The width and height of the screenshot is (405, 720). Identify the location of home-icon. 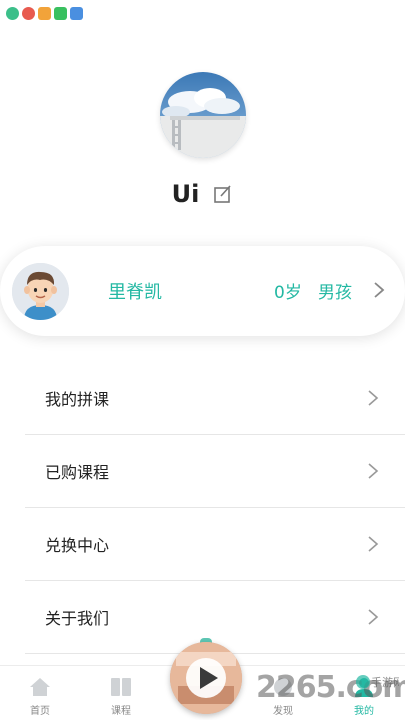
(40, 687).